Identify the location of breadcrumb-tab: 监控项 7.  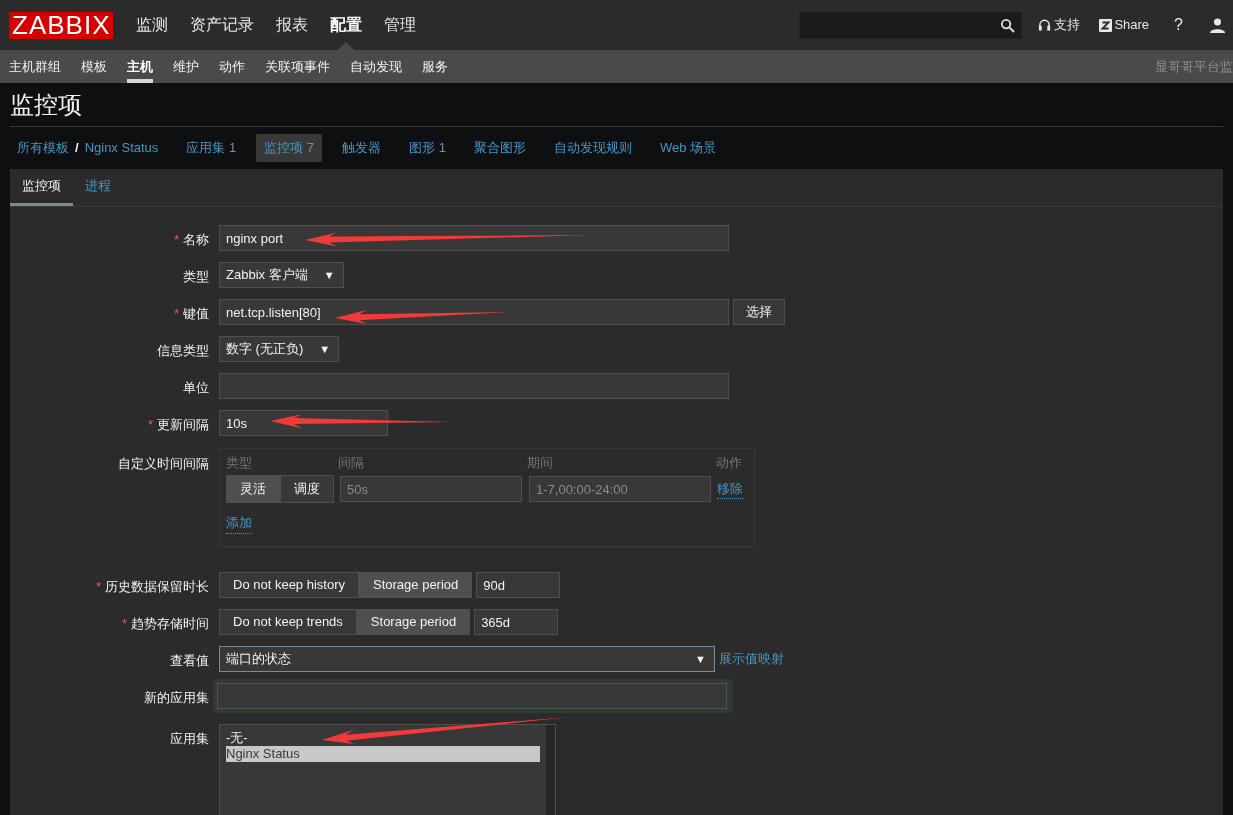
(289, 148).